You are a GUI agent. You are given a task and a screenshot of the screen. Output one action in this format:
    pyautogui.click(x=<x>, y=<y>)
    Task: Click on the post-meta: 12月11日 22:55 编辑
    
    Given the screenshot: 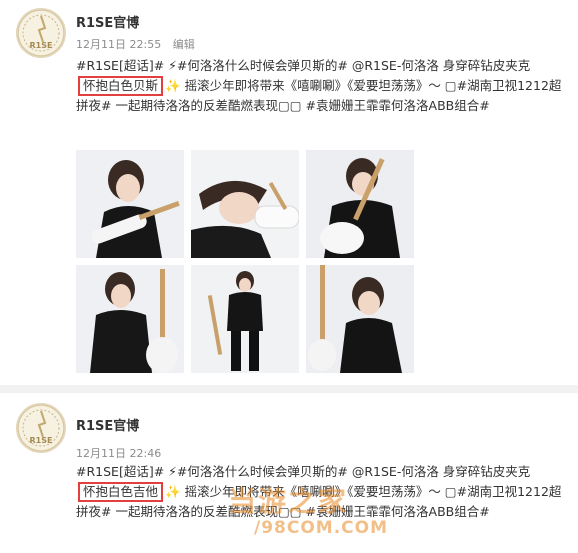 What is the action you would take?
    pyautogui.click(x=135, y=44)
    